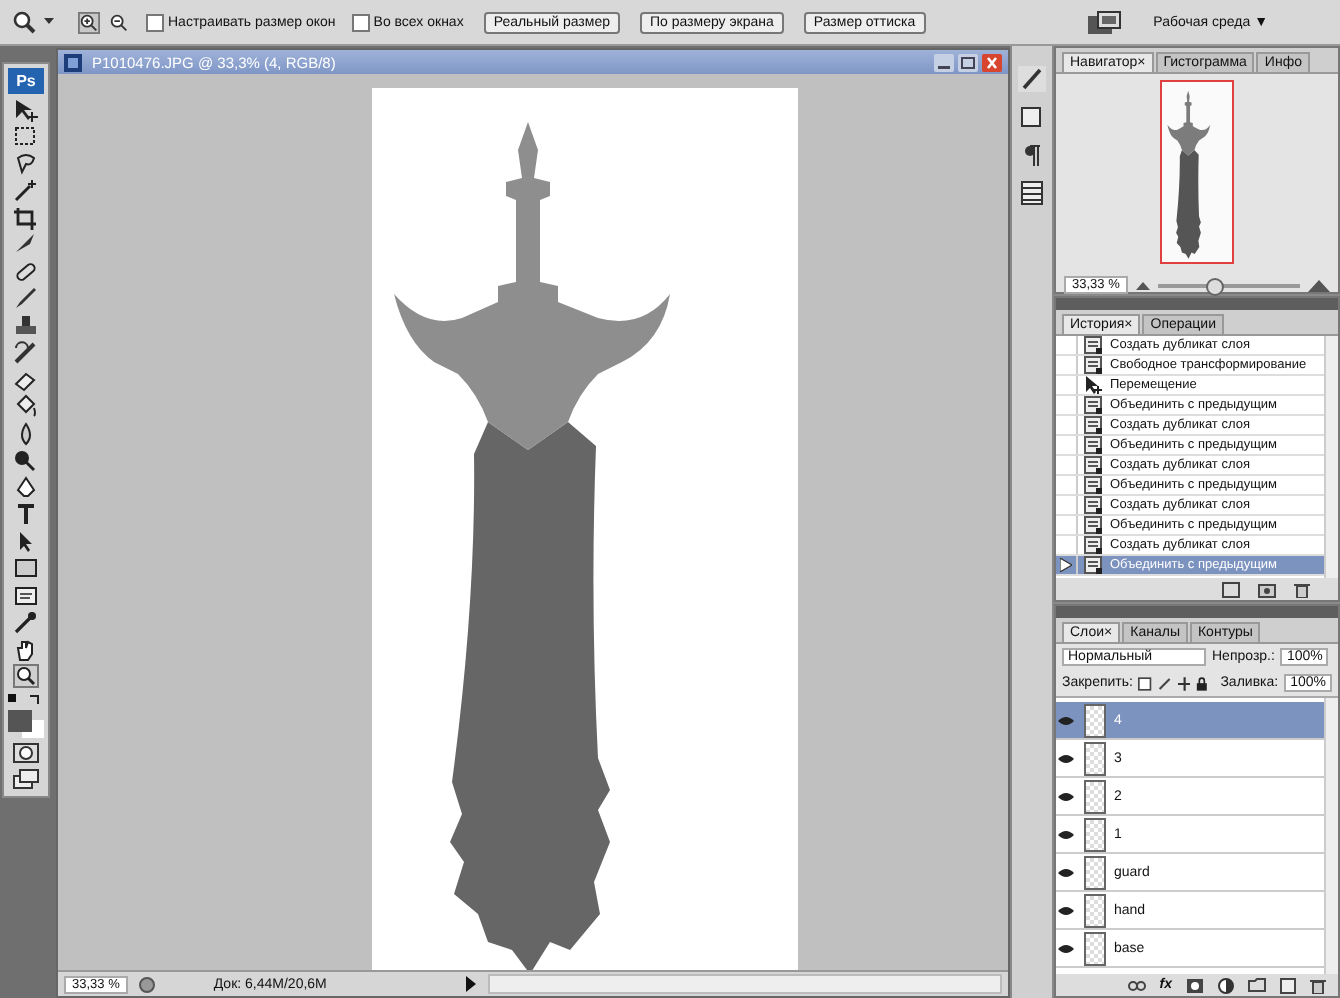  Describe the element at coordinates (1215, 286) in the screenshot. I see `zoom-slider` at that location.